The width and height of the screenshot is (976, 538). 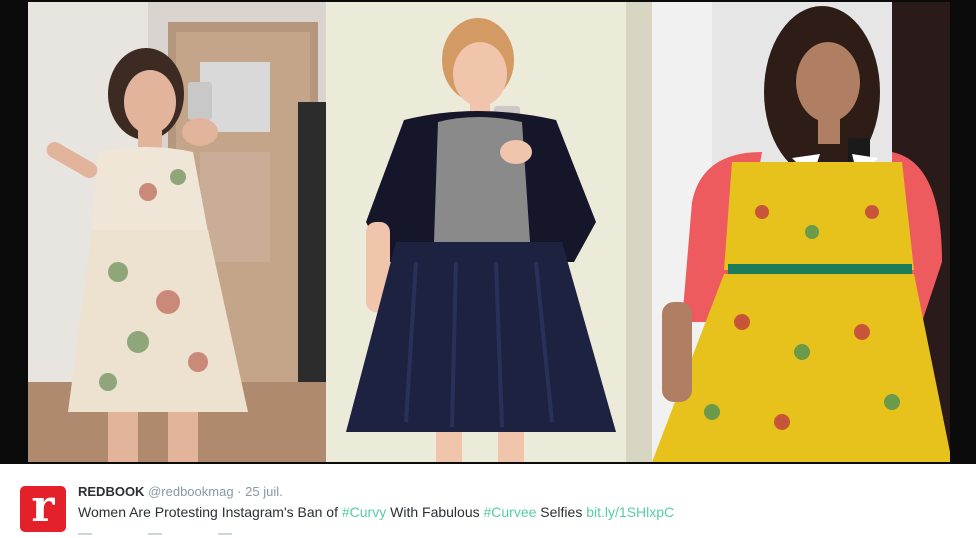 I want to click on tweet-header: REDBOOK @redbookmag · 25 juil., so click(x=180, y=491).